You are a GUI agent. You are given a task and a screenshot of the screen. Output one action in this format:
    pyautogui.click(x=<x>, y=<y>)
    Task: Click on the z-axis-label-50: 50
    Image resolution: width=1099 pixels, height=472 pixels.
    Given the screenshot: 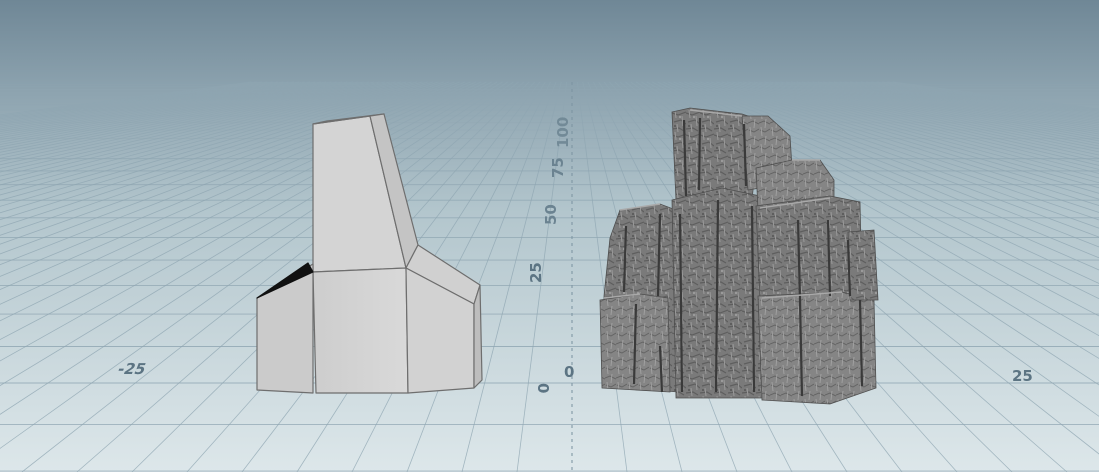 What is the action you would take?
    pyautogui.click(x=551, y=214)
    